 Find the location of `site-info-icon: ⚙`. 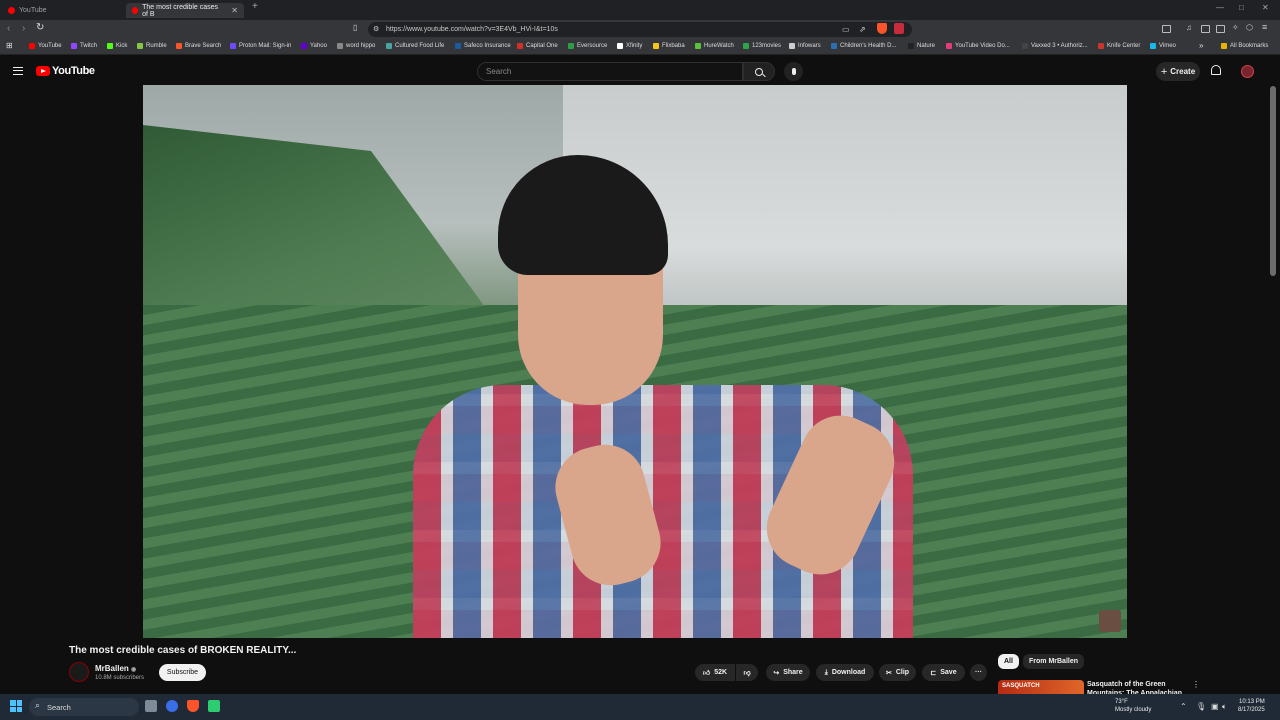

site-info-icon: ⚙ is located at coordinates (376, 29).